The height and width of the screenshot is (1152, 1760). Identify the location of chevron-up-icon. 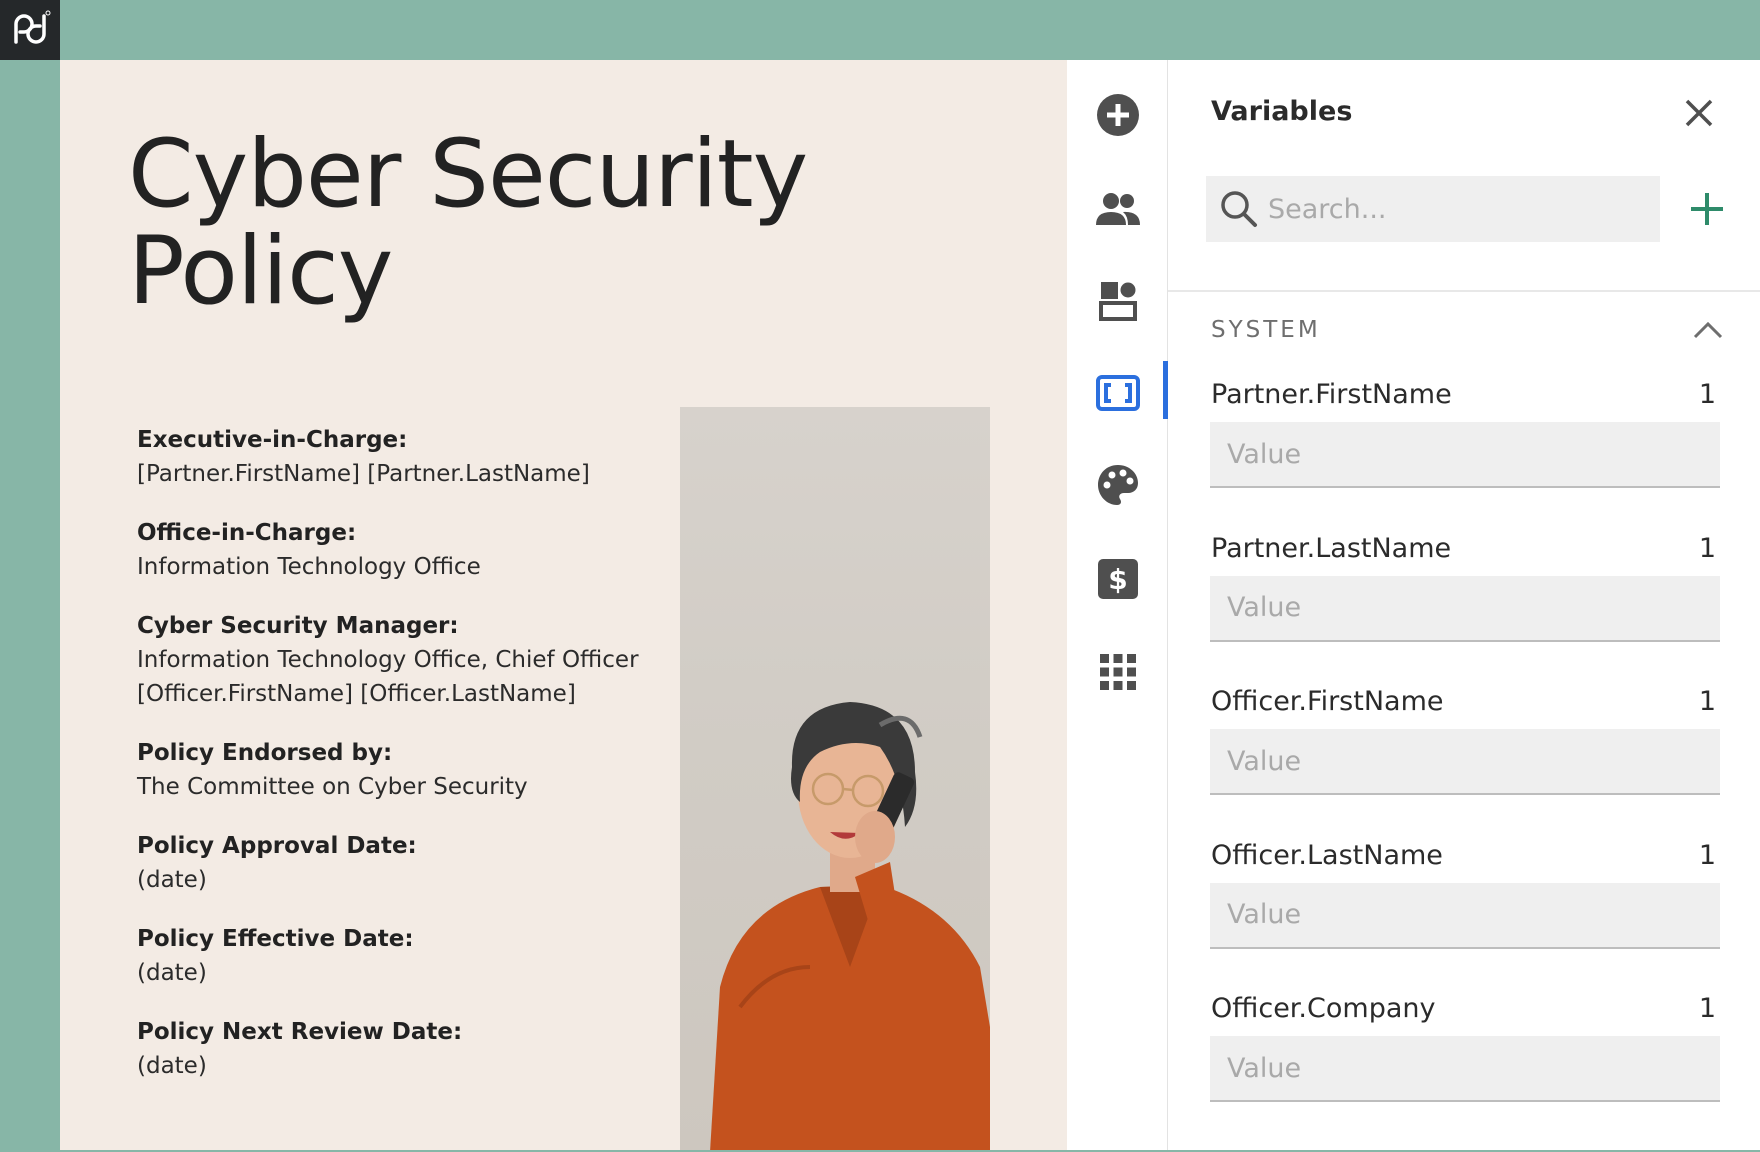
(1708, 330).